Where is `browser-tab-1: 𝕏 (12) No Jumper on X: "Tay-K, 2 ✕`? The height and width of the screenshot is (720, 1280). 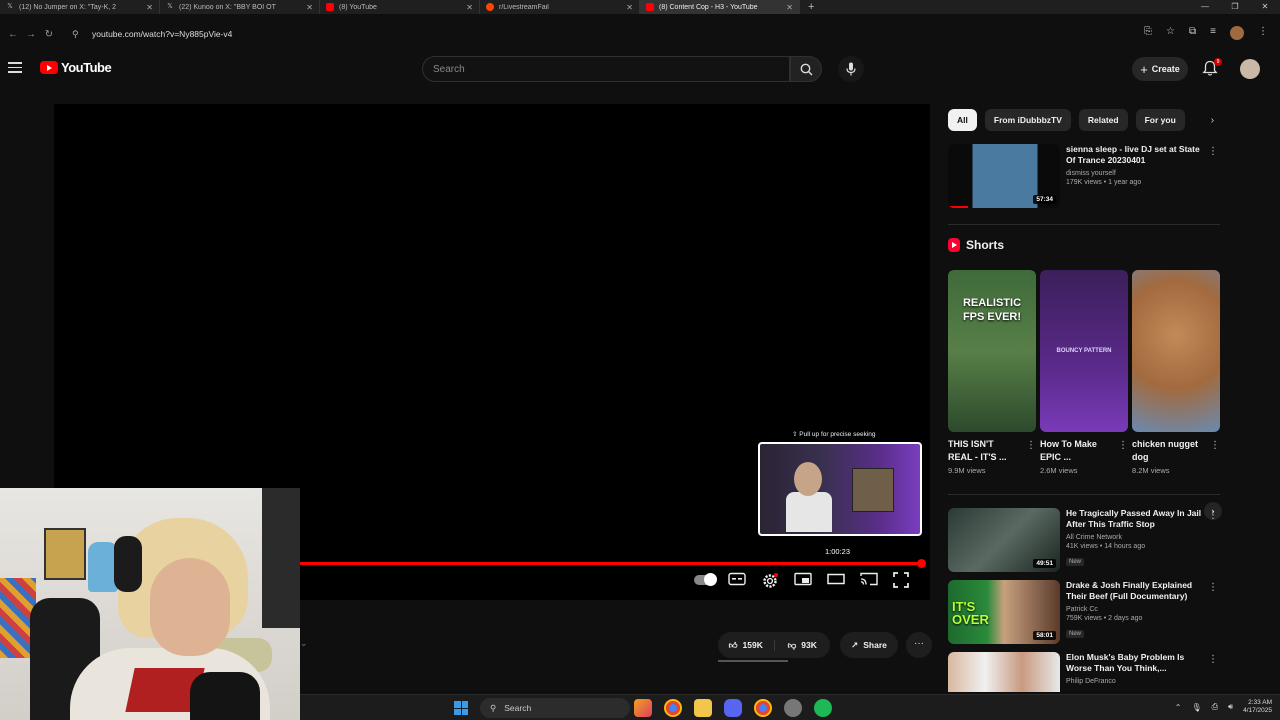
browser-tab-1: 𝕏 (12) No Jumper on X: "Tay-K, 2 ✕ is located at coordinates (80, 7).